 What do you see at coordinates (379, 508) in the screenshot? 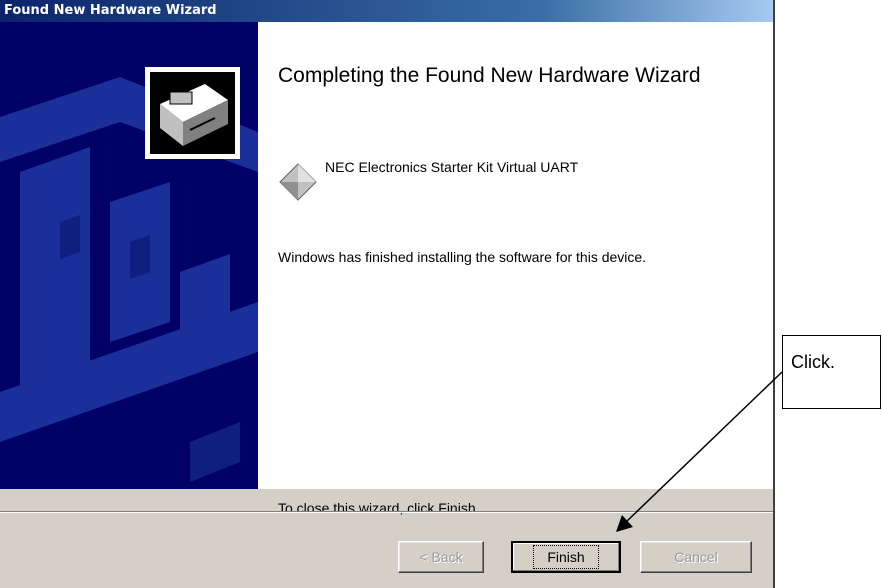
I see `close-instructions: To close this wizard, click Finish.` at bounding box center [379, 508].